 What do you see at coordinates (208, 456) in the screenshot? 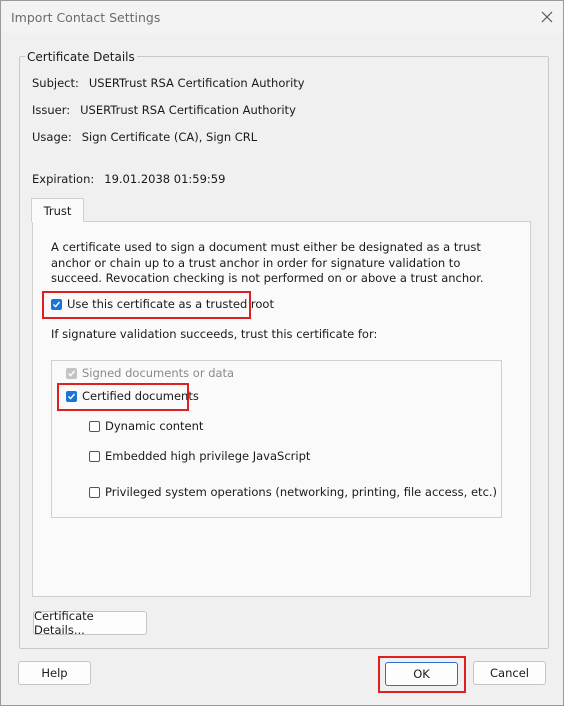
I see `embedded-js-label: Embedded high privilege JavaScript` at bounding box center [208, 456].